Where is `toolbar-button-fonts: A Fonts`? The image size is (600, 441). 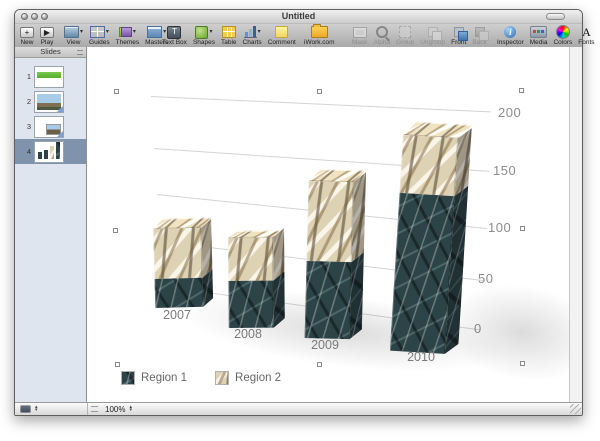 toolbar-button-fonts: A Fonts is located at coordinates (586, 35).